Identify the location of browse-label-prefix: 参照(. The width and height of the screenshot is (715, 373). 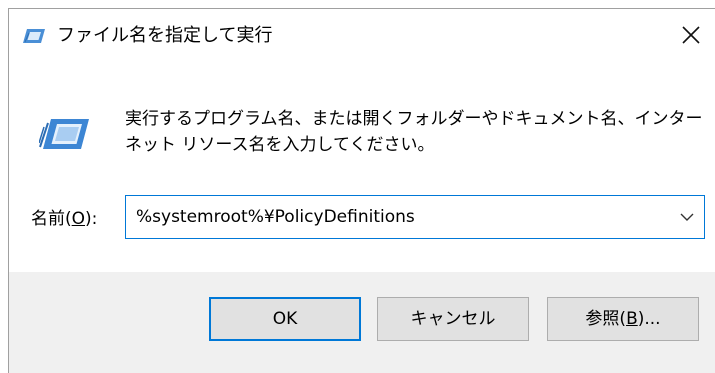
(606, 319).